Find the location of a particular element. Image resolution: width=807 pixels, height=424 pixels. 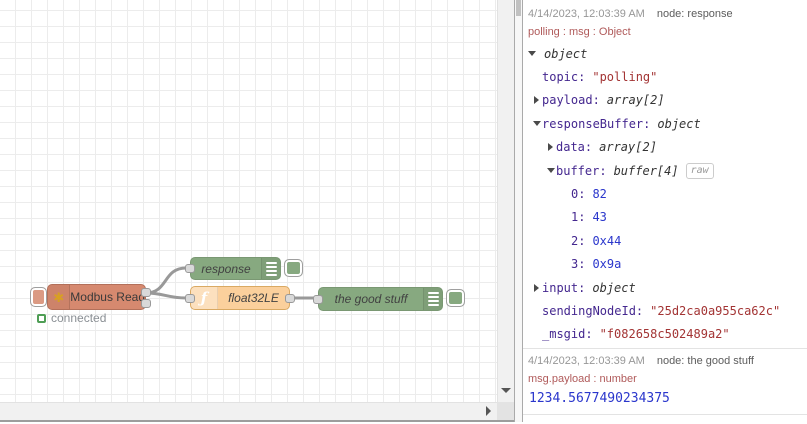

debug-tree-row: _msgid: "f082658c502489a2" is located at coordinates (665, 334).